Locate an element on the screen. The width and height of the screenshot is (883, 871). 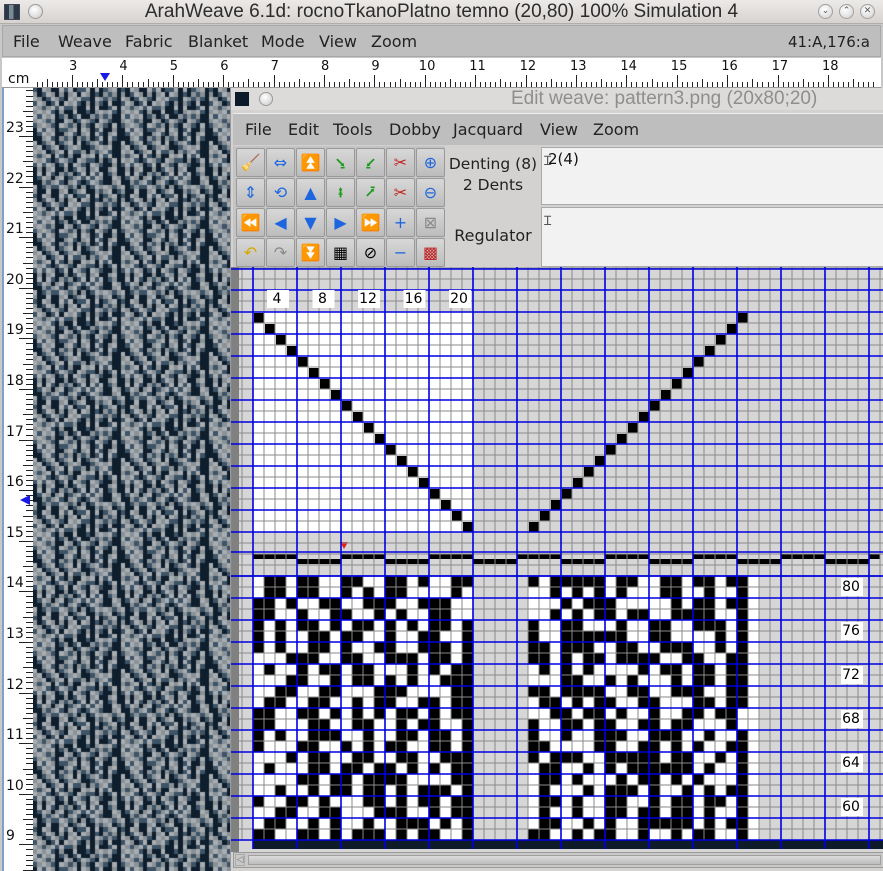
ew-menu-edit: Edit is located at coordinates (303, 129).